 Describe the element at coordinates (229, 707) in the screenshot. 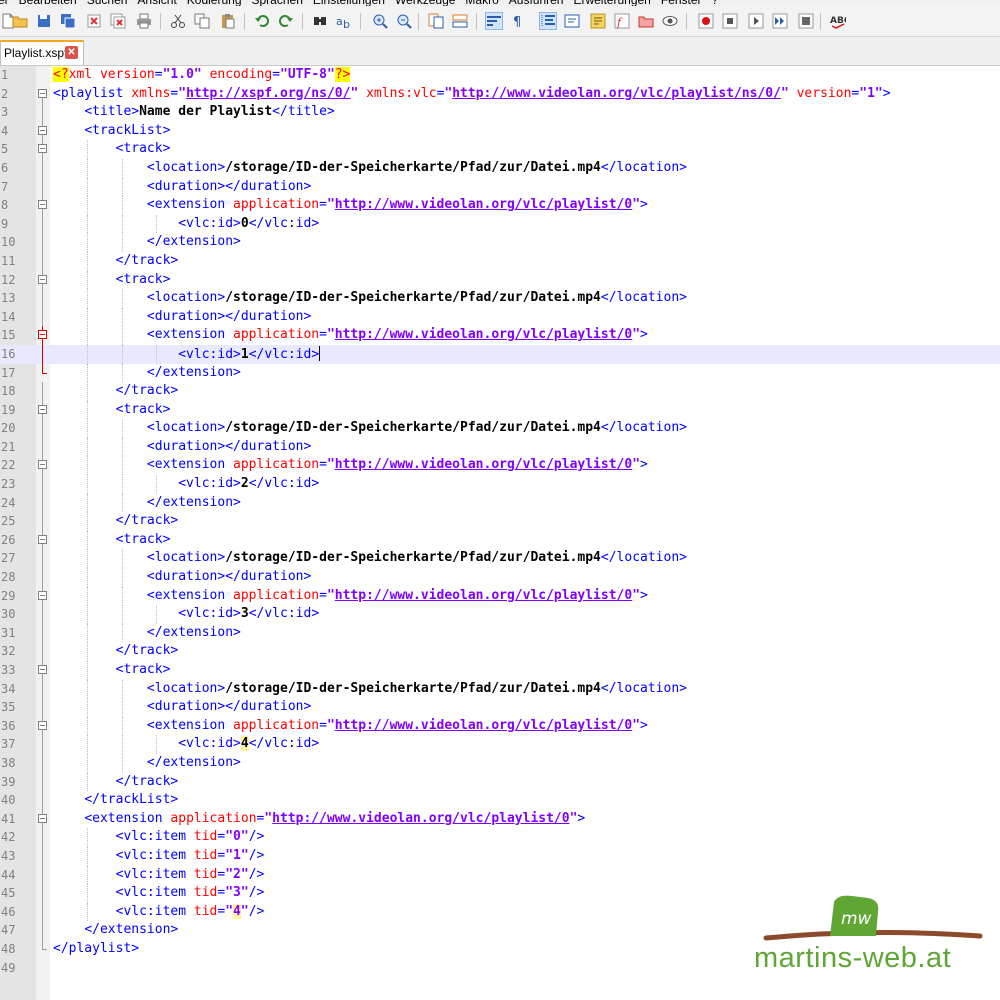

I see `code-text: <duration></duration>` at that location.